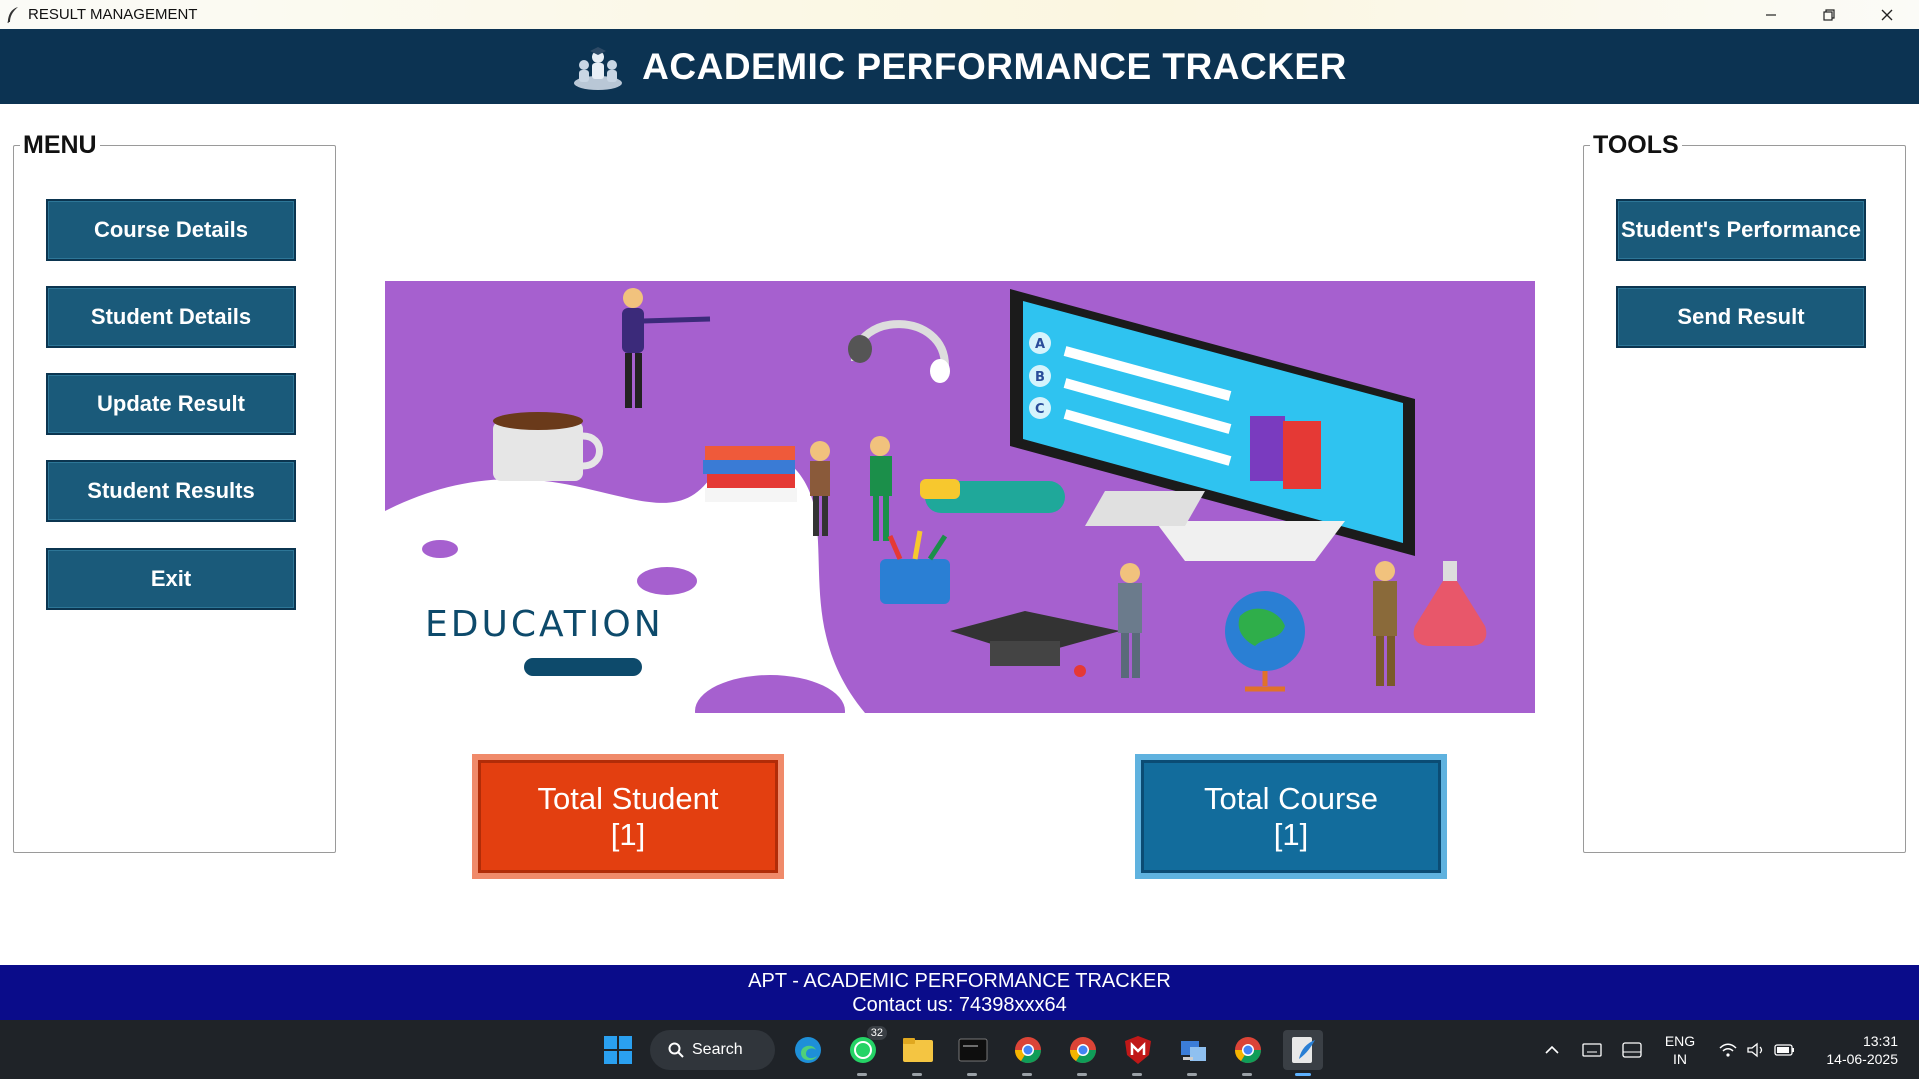  What do you see at coordinates (544, 624) in the screenshot?
I see `education-text: EDUCATION` at bounding box center [544, 624].